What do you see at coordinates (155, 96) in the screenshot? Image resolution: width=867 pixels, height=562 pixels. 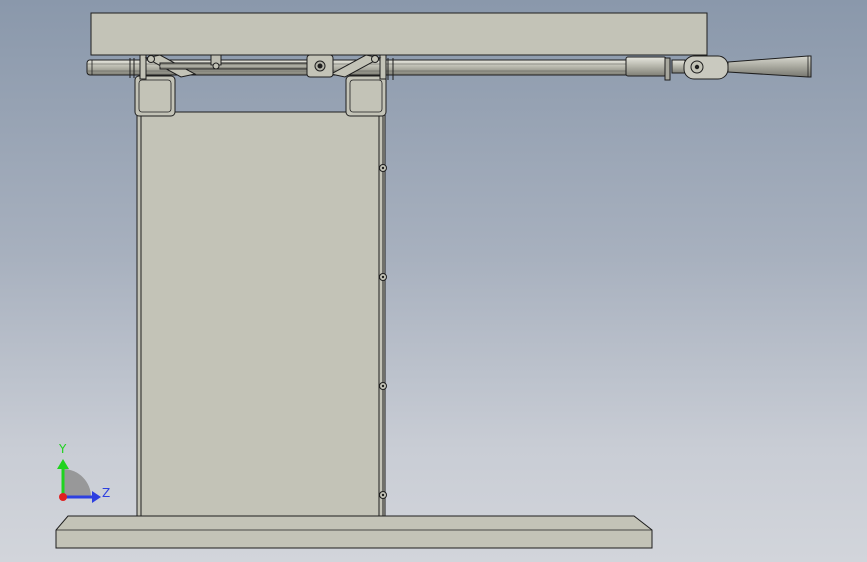 I see `mounting-bracket-left` at bounding box center [155, 96].